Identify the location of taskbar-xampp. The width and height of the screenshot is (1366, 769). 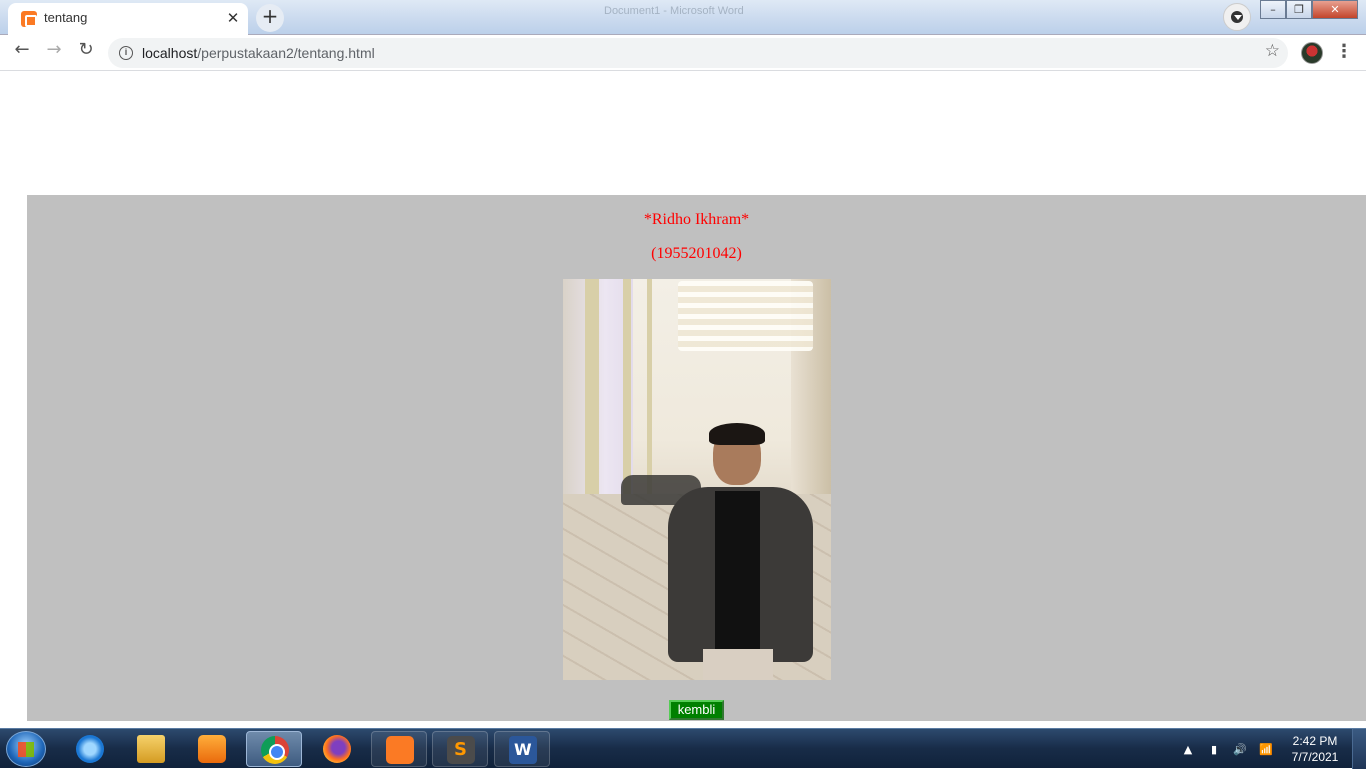
(399, 749).